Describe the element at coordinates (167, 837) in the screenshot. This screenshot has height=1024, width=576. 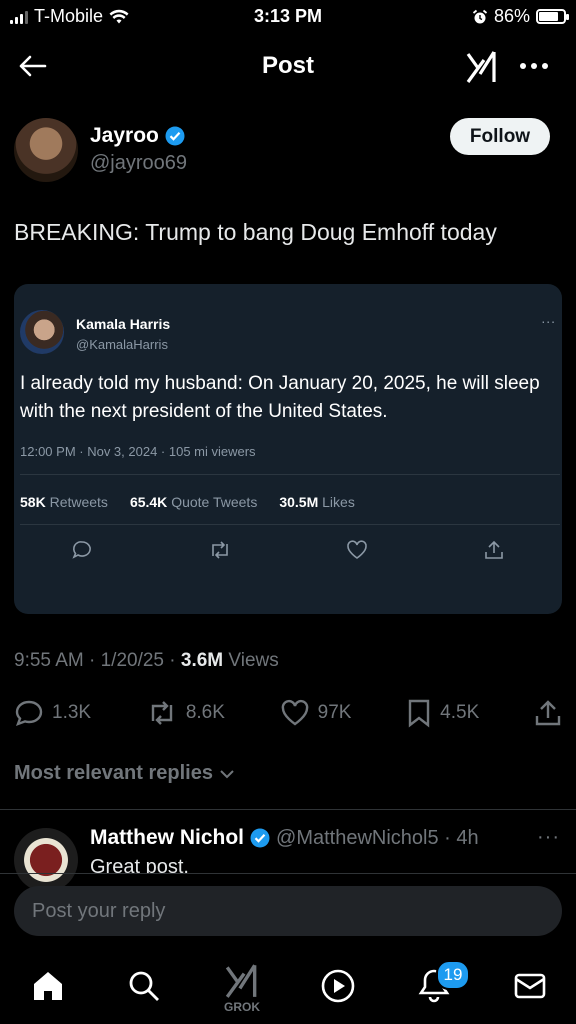
I see `reply-author-name: Matthew Nichol` at that location.